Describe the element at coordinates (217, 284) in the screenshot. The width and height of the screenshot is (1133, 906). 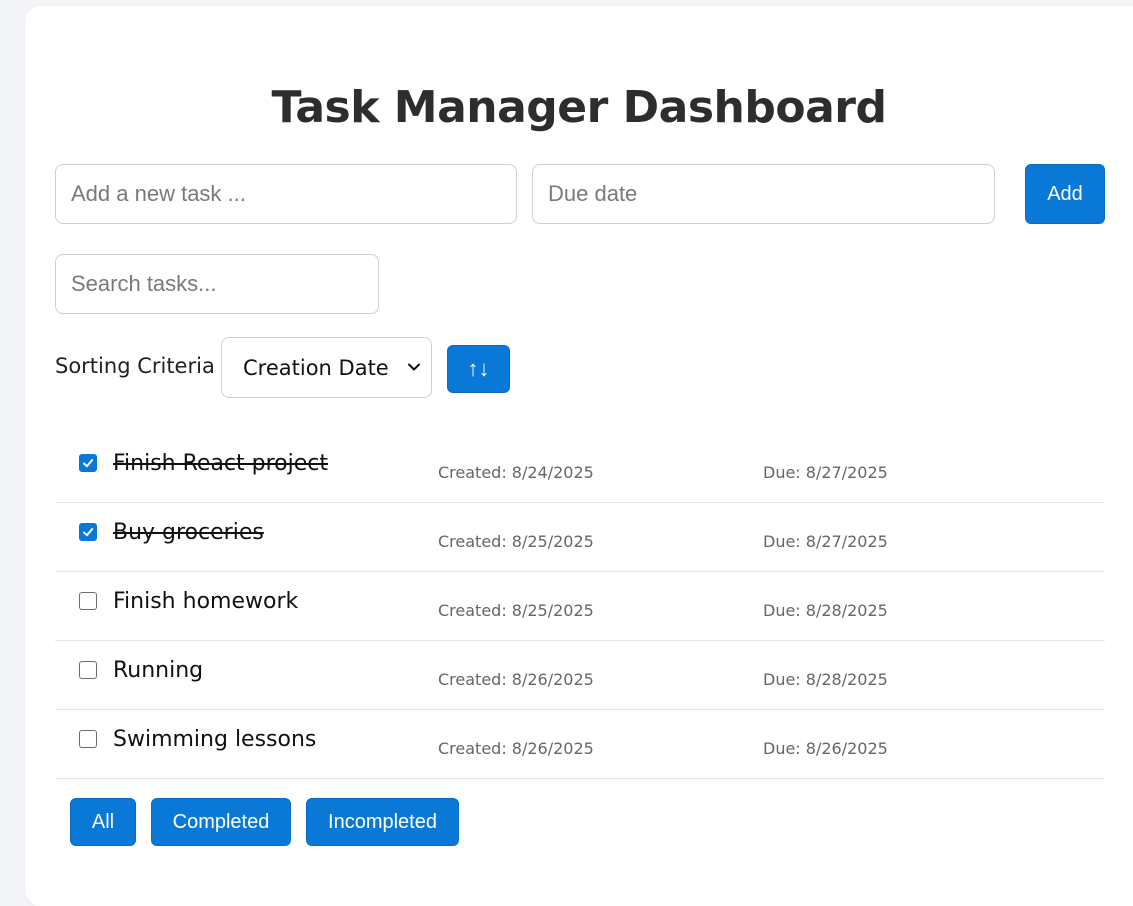
I see `search-input` at that location.